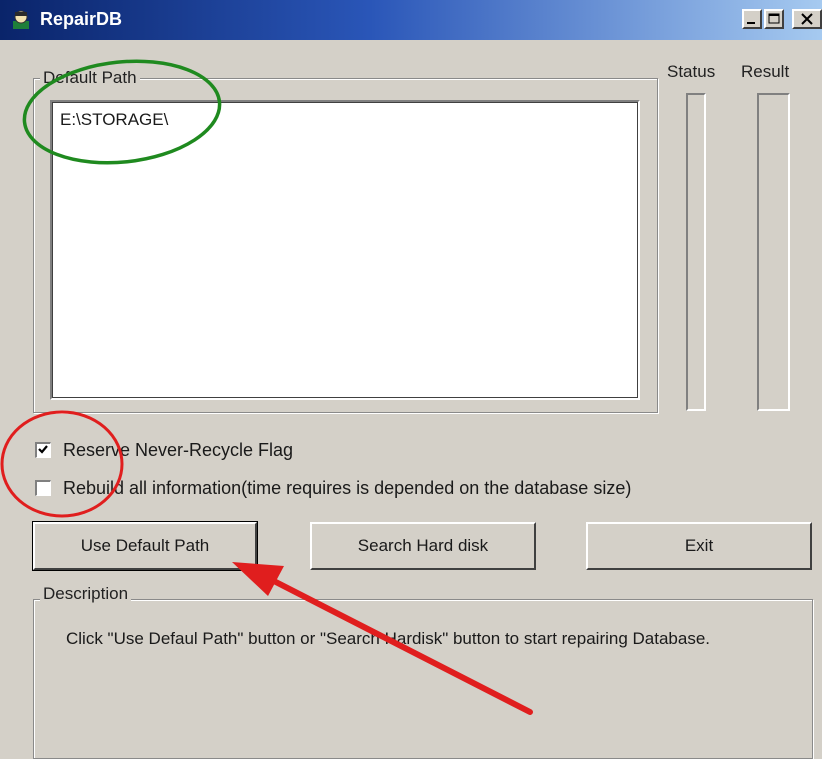  I want to click on default-path-label: Default Path, so click(90, 78).